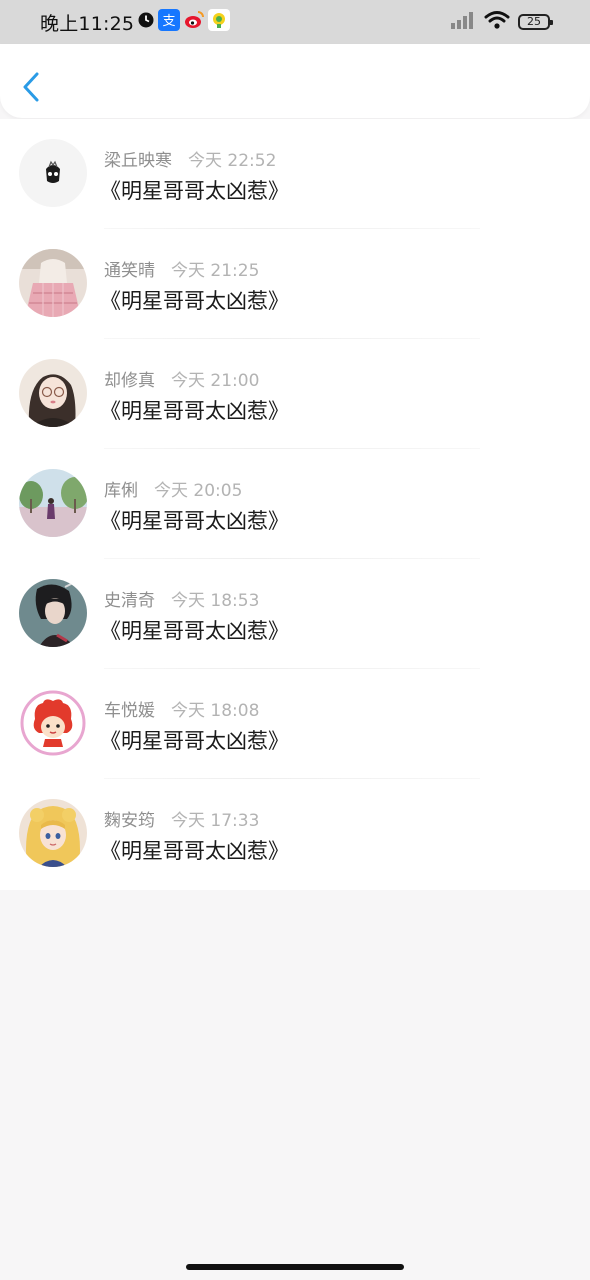  I want to click on sender-name: 车悦媛, so click(129, 711).